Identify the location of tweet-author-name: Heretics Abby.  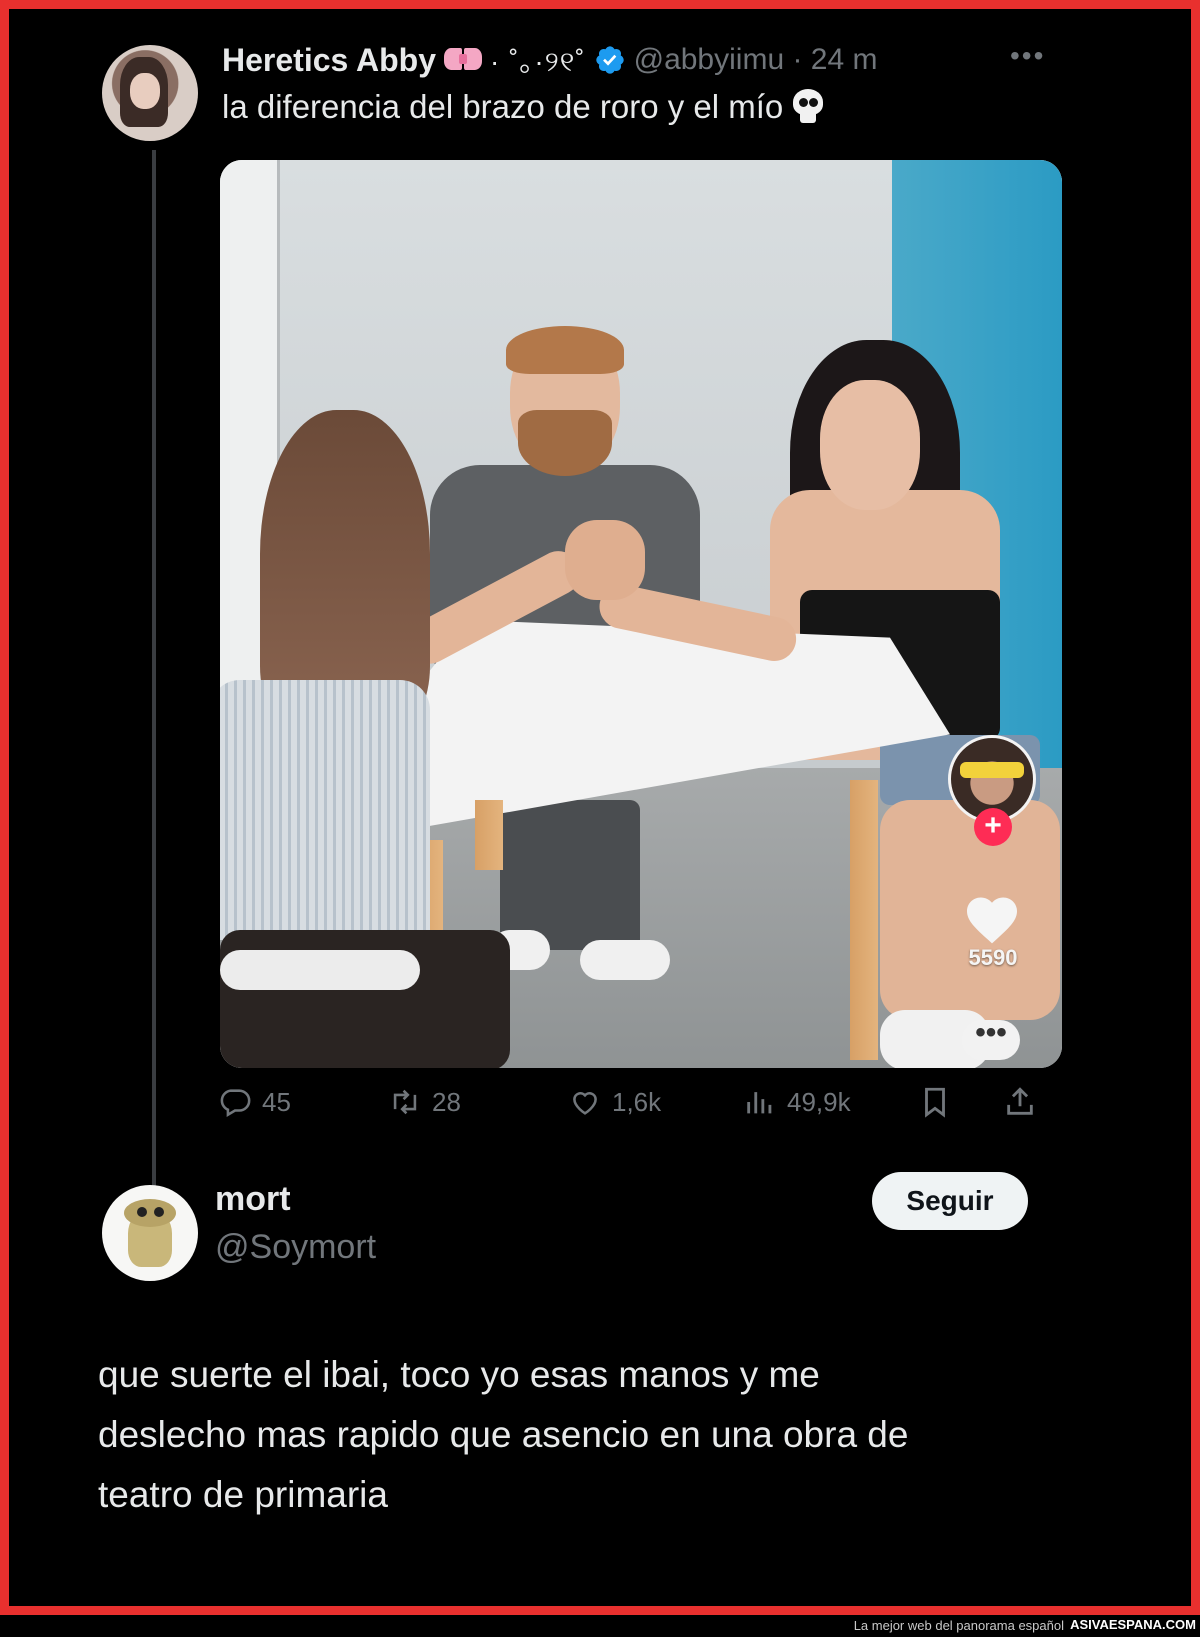
(329, 60).